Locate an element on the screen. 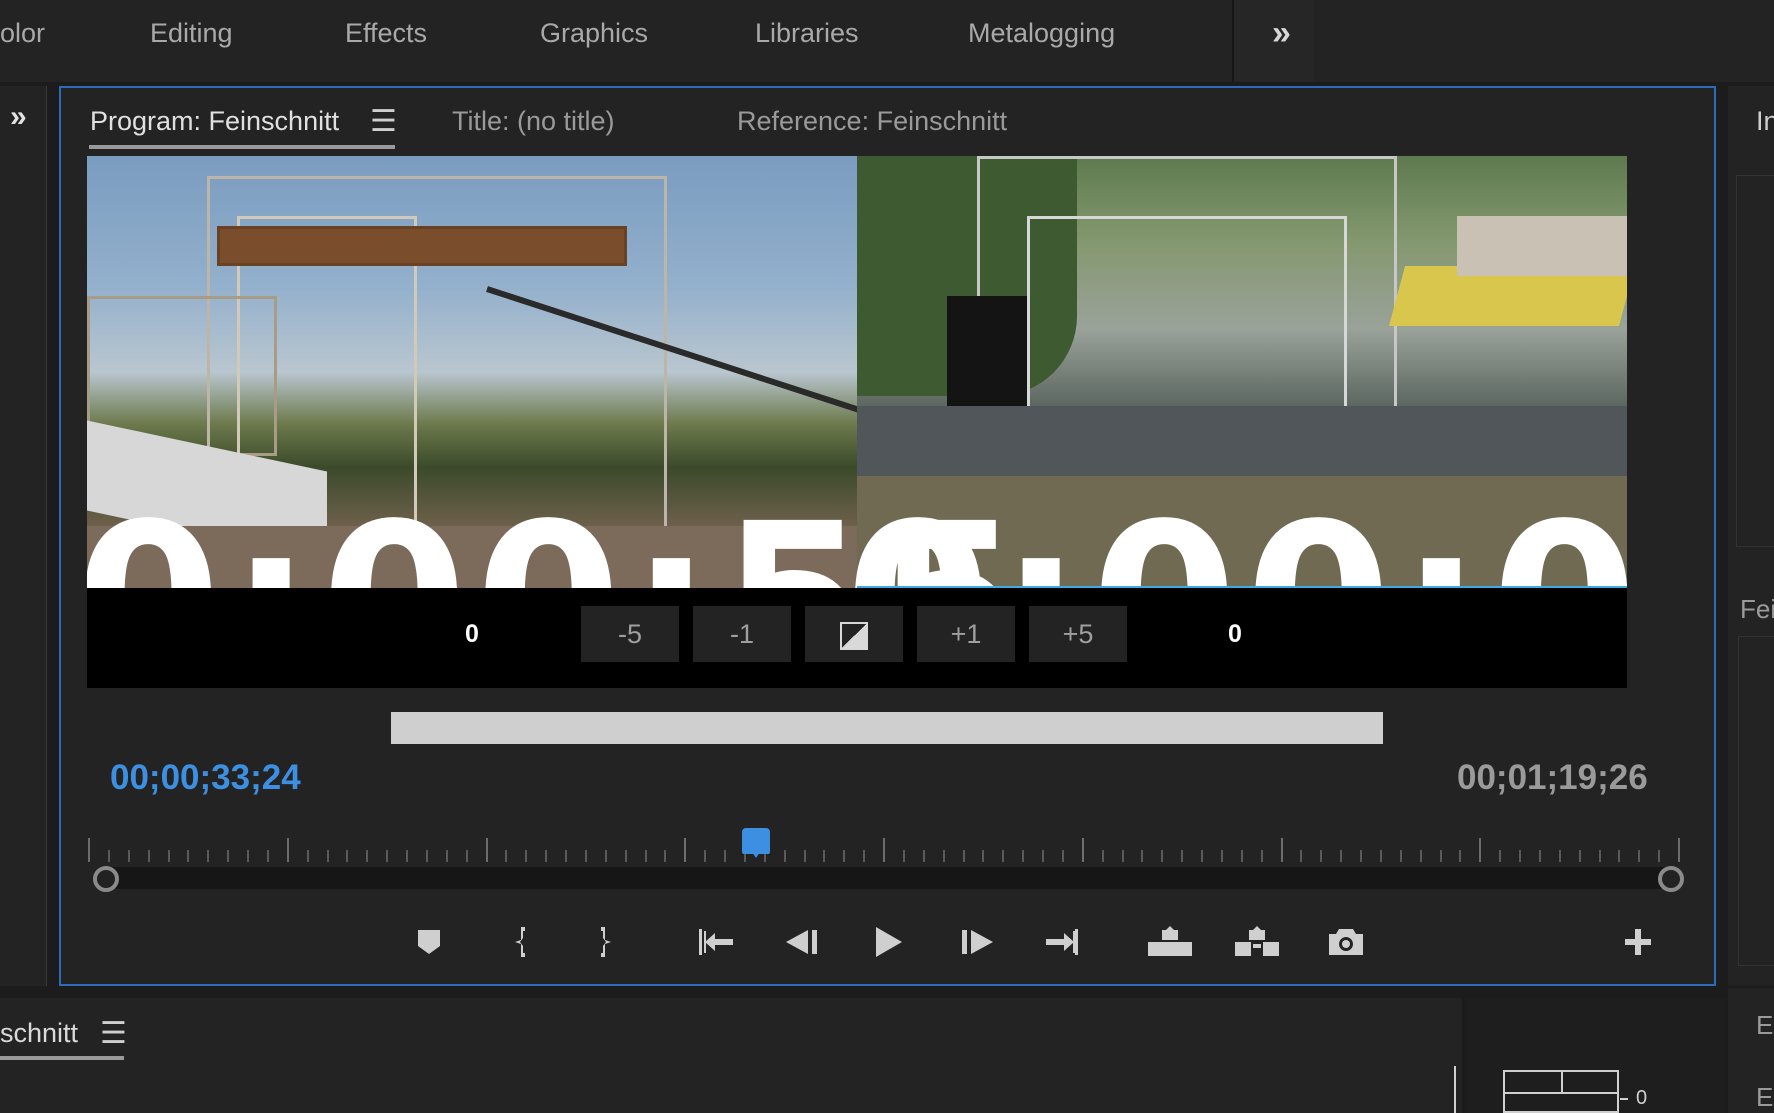 This screenshot has height=1113, width=1774. tab-reference: Reference: Feinschnitt is located at coordinates (872, 121).